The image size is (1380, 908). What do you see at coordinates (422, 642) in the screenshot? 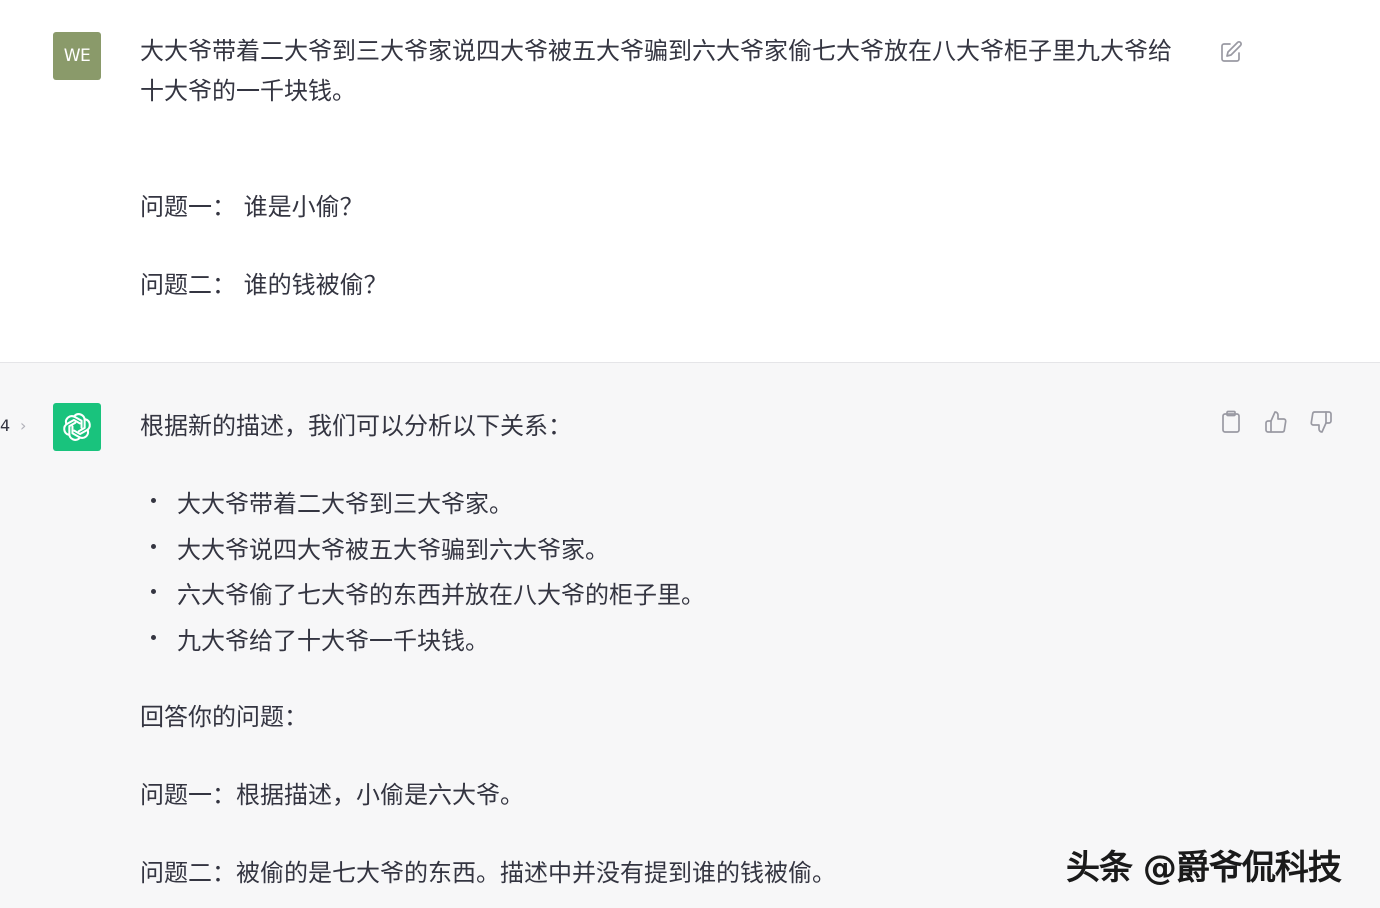
I see `list-item: 九大爷给了十大爷一千块钱。` at bounding box center [422, 642].